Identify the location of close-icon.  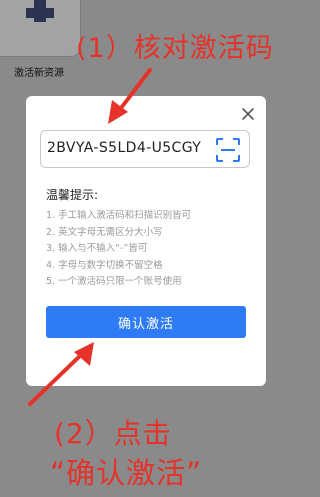
(248, 114).